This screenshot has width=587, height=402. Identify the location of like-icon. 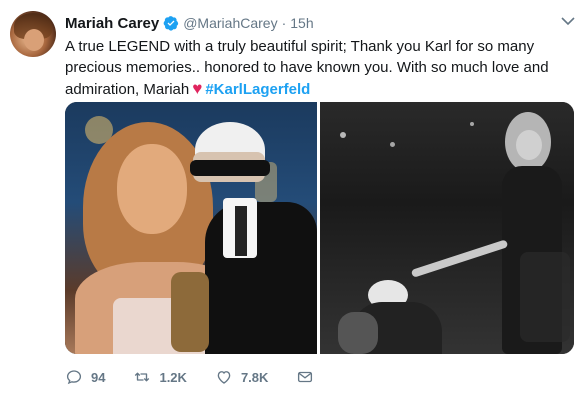
(224, 377).